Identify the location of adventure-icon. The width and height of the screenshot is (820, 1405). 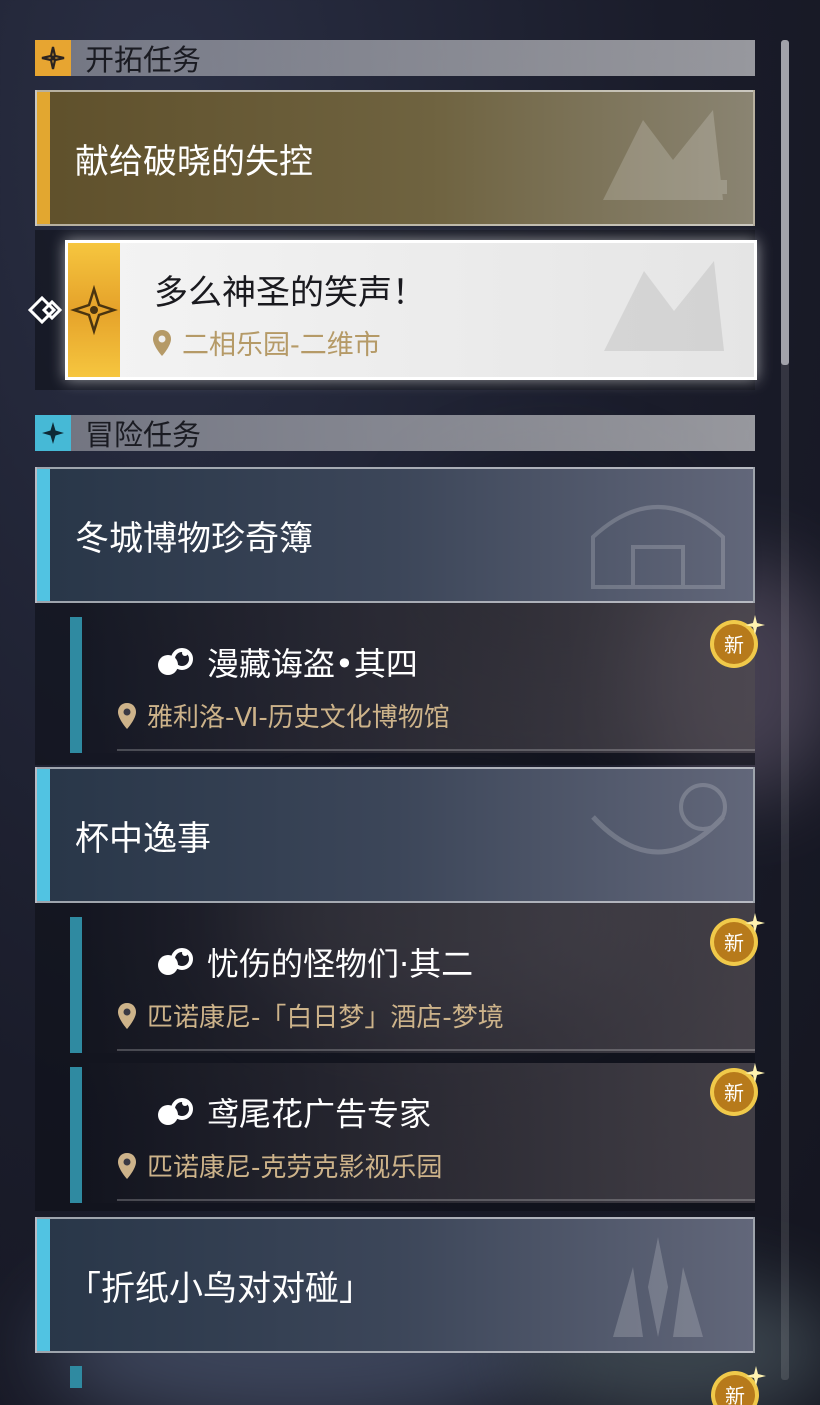
(53, 433).